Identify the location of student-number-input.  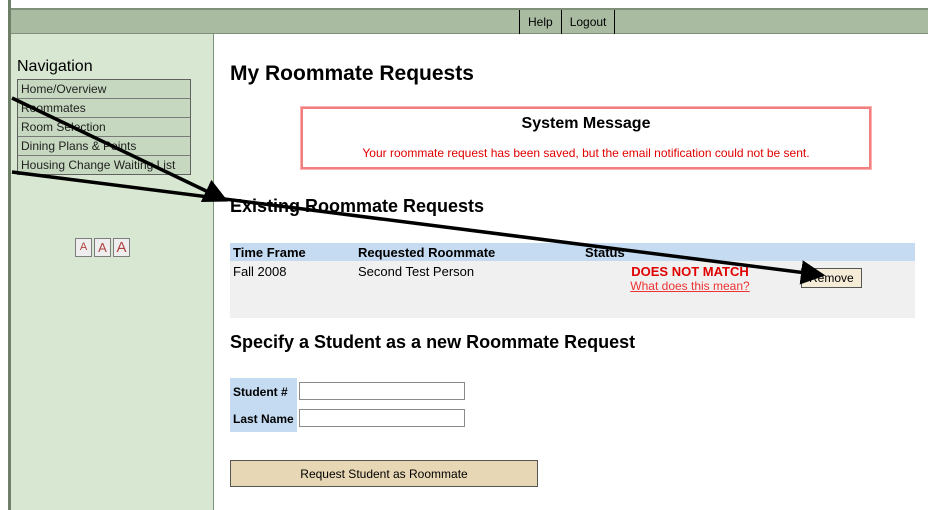
(381, 391).